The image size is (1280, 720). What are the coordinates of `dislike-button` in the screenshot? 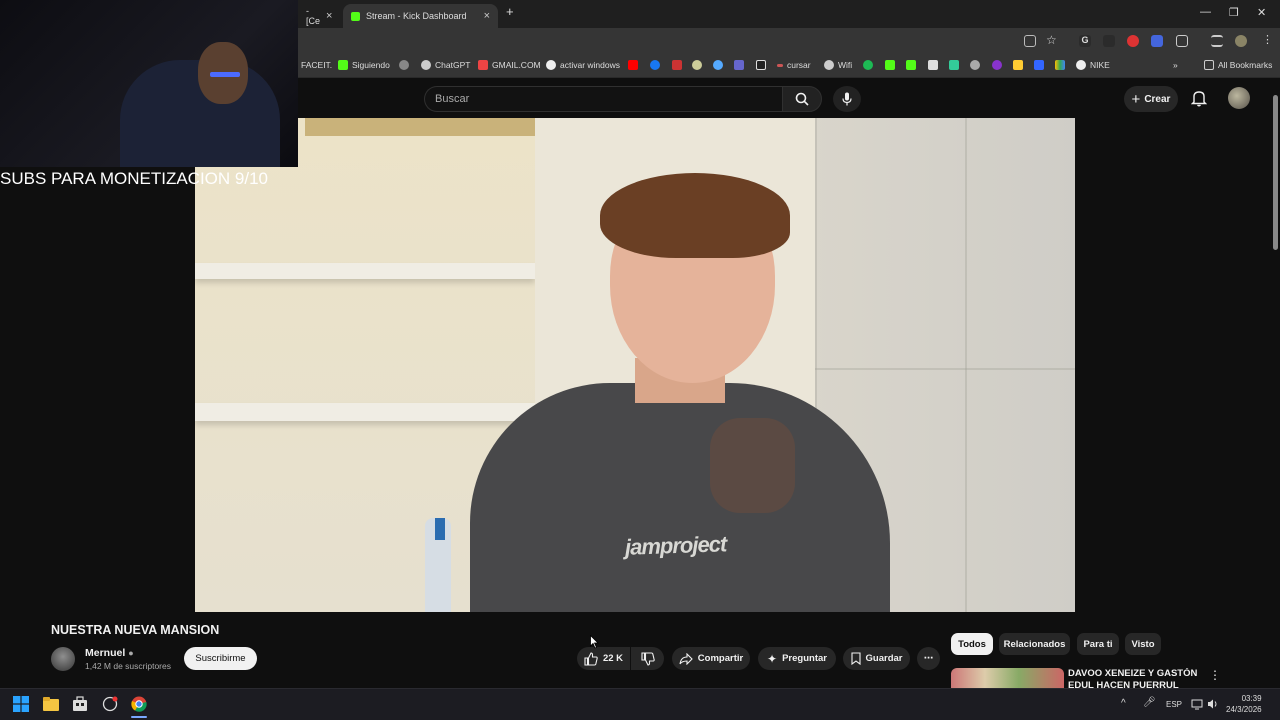 It's located at (647, 658).